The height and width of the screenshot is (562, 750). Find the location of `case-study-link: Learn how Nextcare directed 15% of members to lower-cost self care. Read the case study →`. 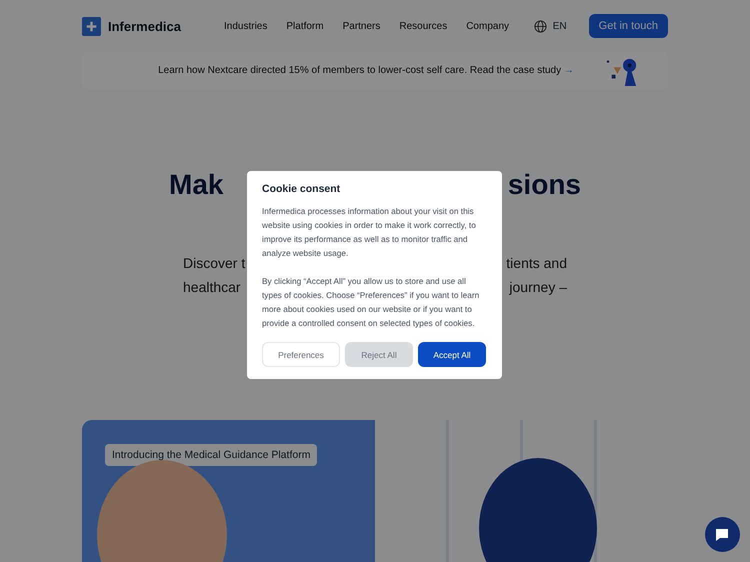

case-study-link: Learn how Nextcare directed 15% of members to lower-cost self care. Read the case study → is located at coordinates (341, 70).